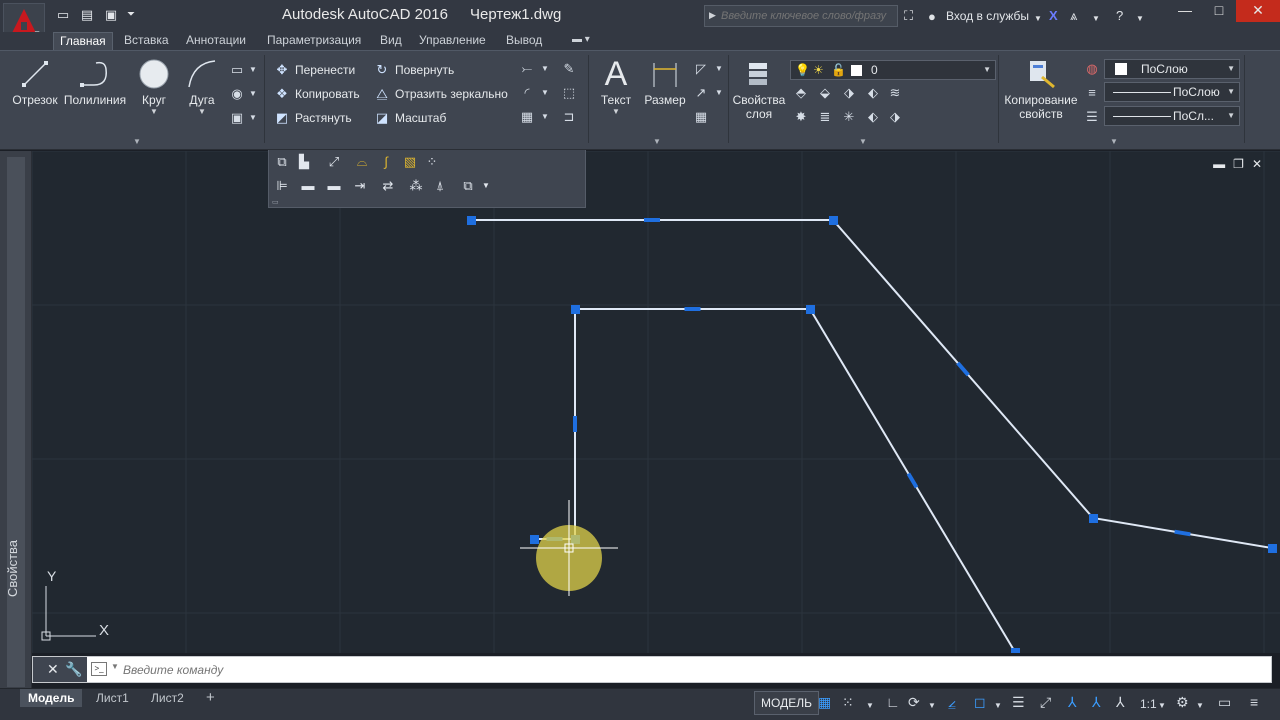 The height and width of the screenshot is (720, 1280). Describe the element at coordinates (824, 702) in the screenshot. I see `grid-display-icon: ▦` at that location.